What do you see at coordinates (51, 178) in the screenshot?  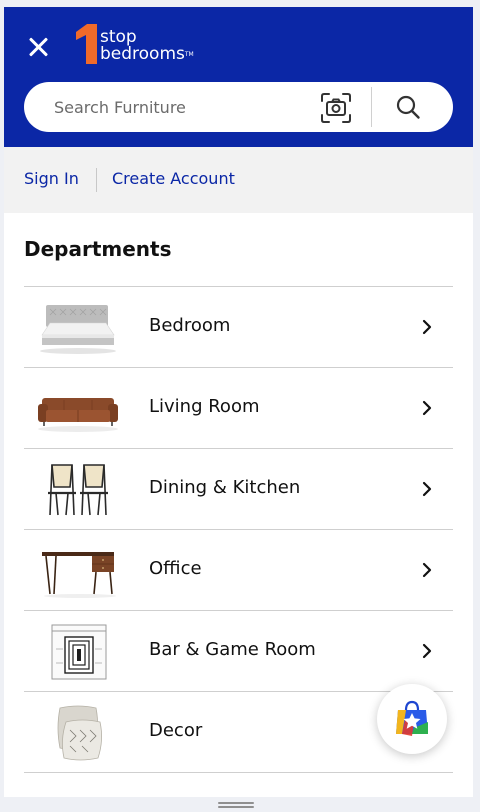 I see `sign-in-link: Sign In` at bounding box center [51, 178].